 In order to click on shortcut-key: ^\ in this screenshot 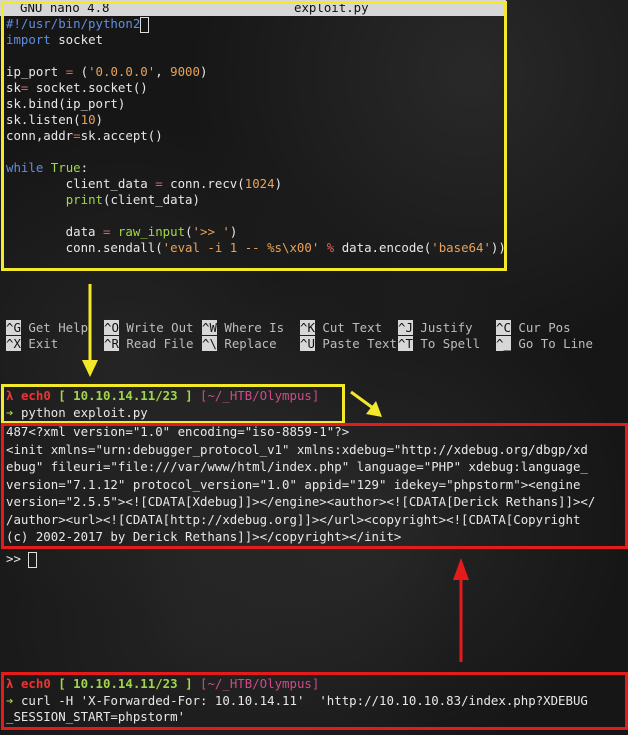, I will do `click(209, 343)`.